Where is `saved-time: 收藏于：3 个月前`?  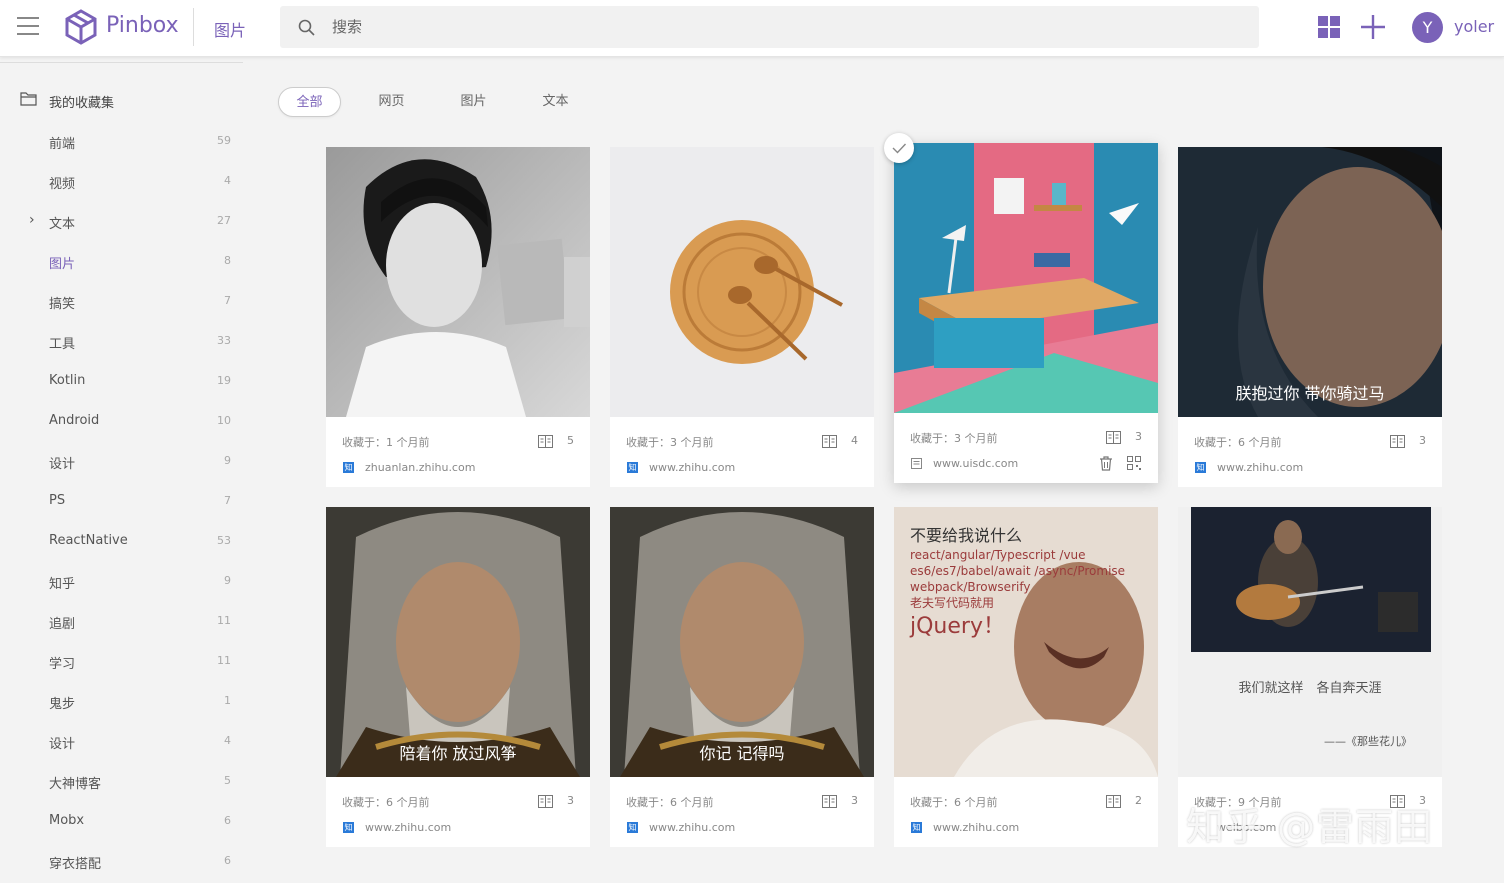 saved-time: 收藏于：3 个月前 is located at coordinates (670, 442).